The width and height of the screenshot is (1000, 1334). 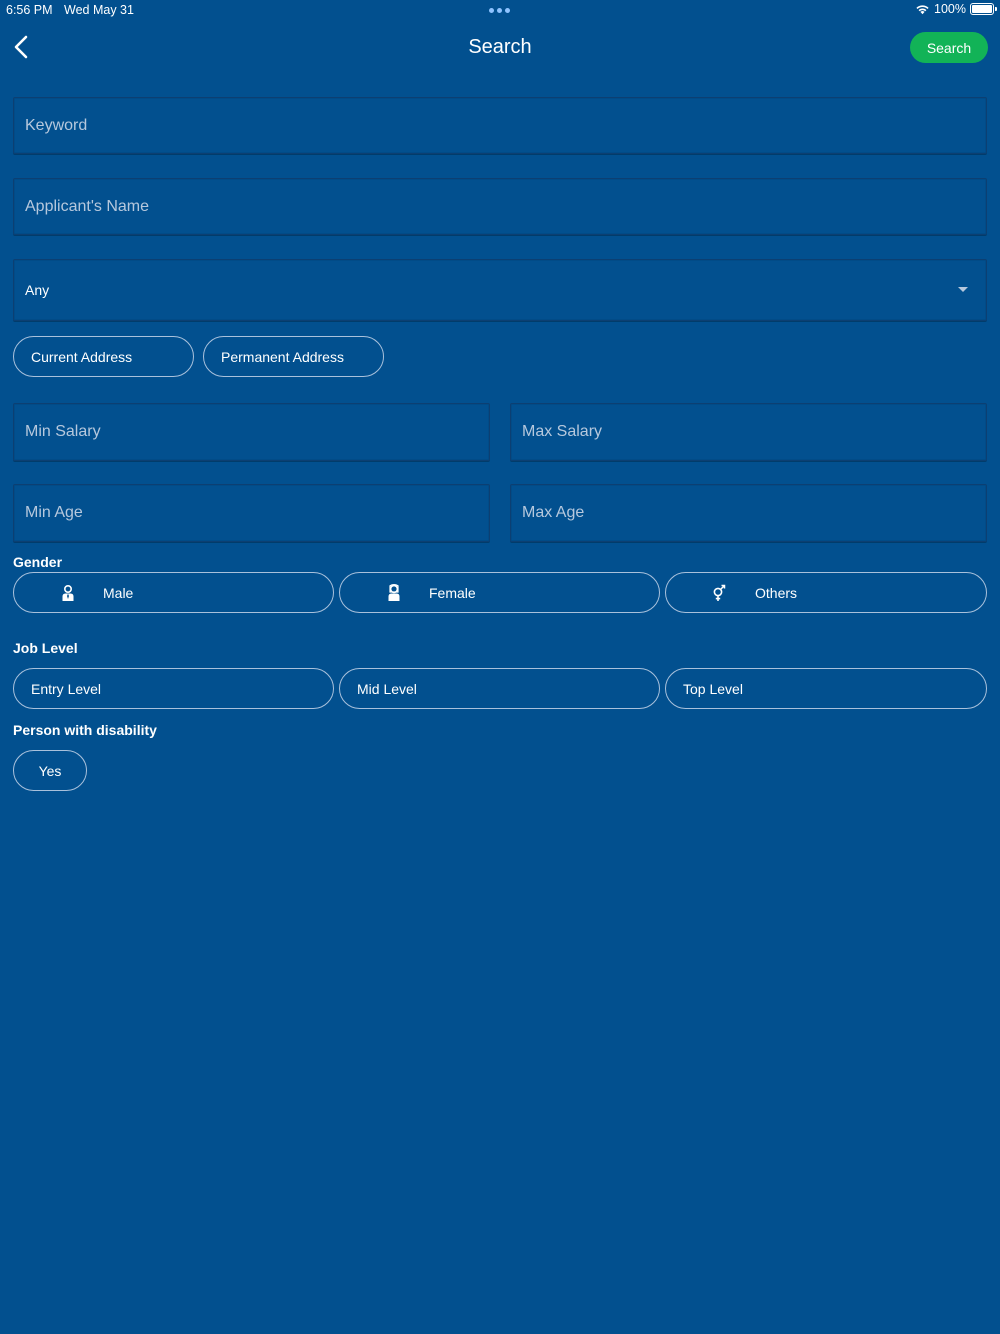 What do you see at coordinates (54, 512) in the screenshot?
I see `min-age-placeholder: Min Age` at bounding box center [54, 512].